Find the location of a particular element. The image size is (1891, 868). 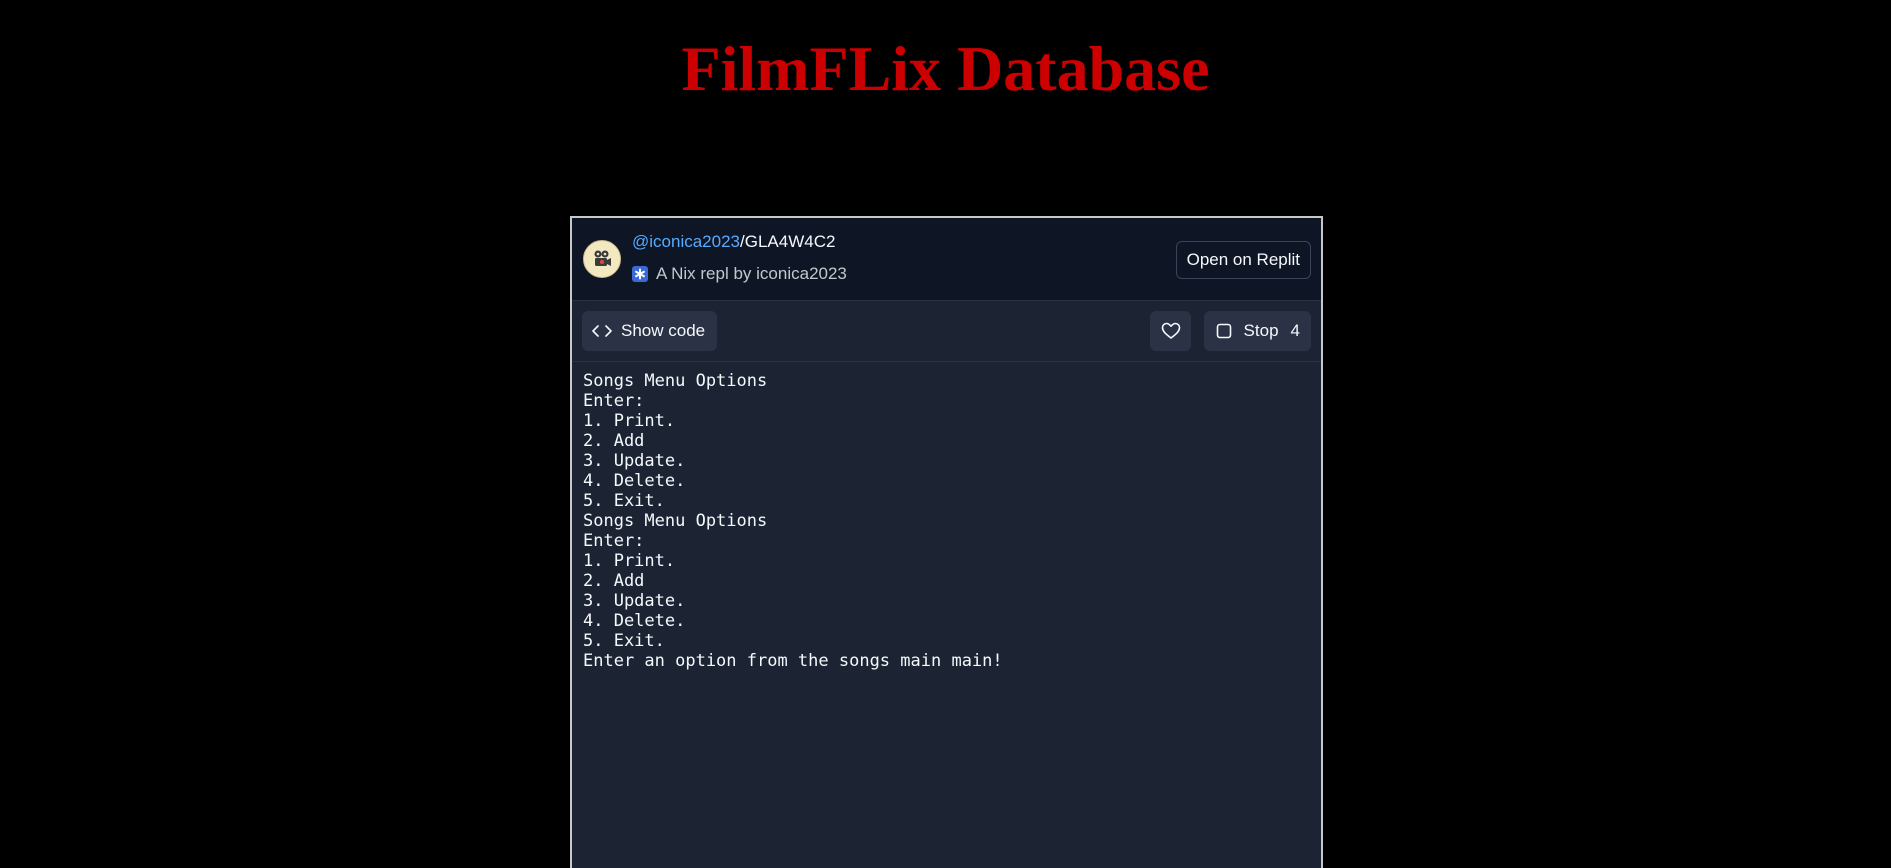

stop-label: Stop is located at coordinates (1261, 330).